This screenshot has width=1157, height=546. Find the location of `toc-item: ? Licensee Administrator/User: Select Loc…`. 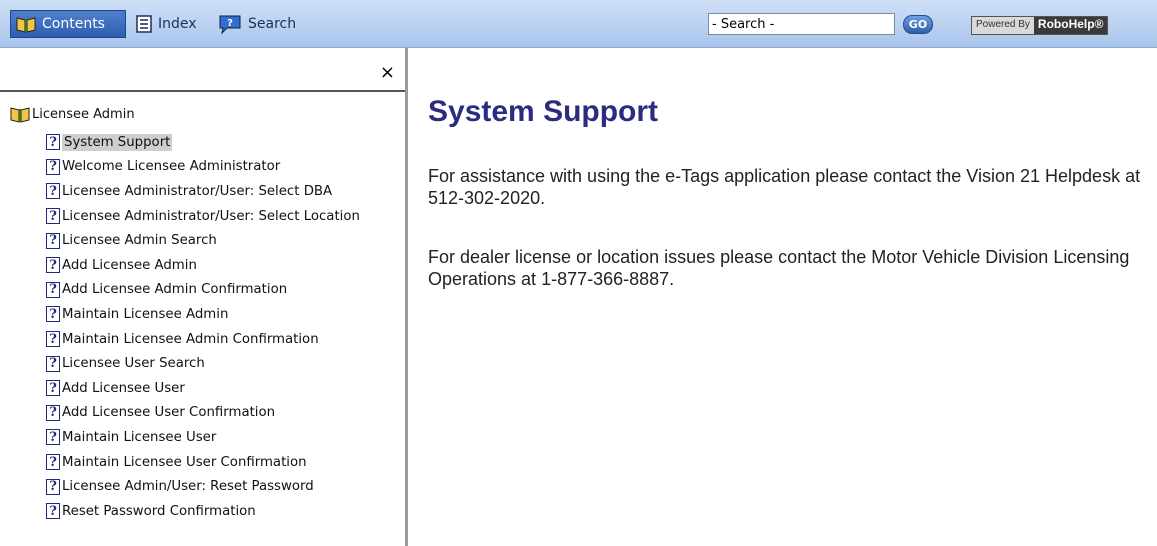

toc-item: ? Licensee Administrator/User: Select Loc… is located at coordinates (203, 216).